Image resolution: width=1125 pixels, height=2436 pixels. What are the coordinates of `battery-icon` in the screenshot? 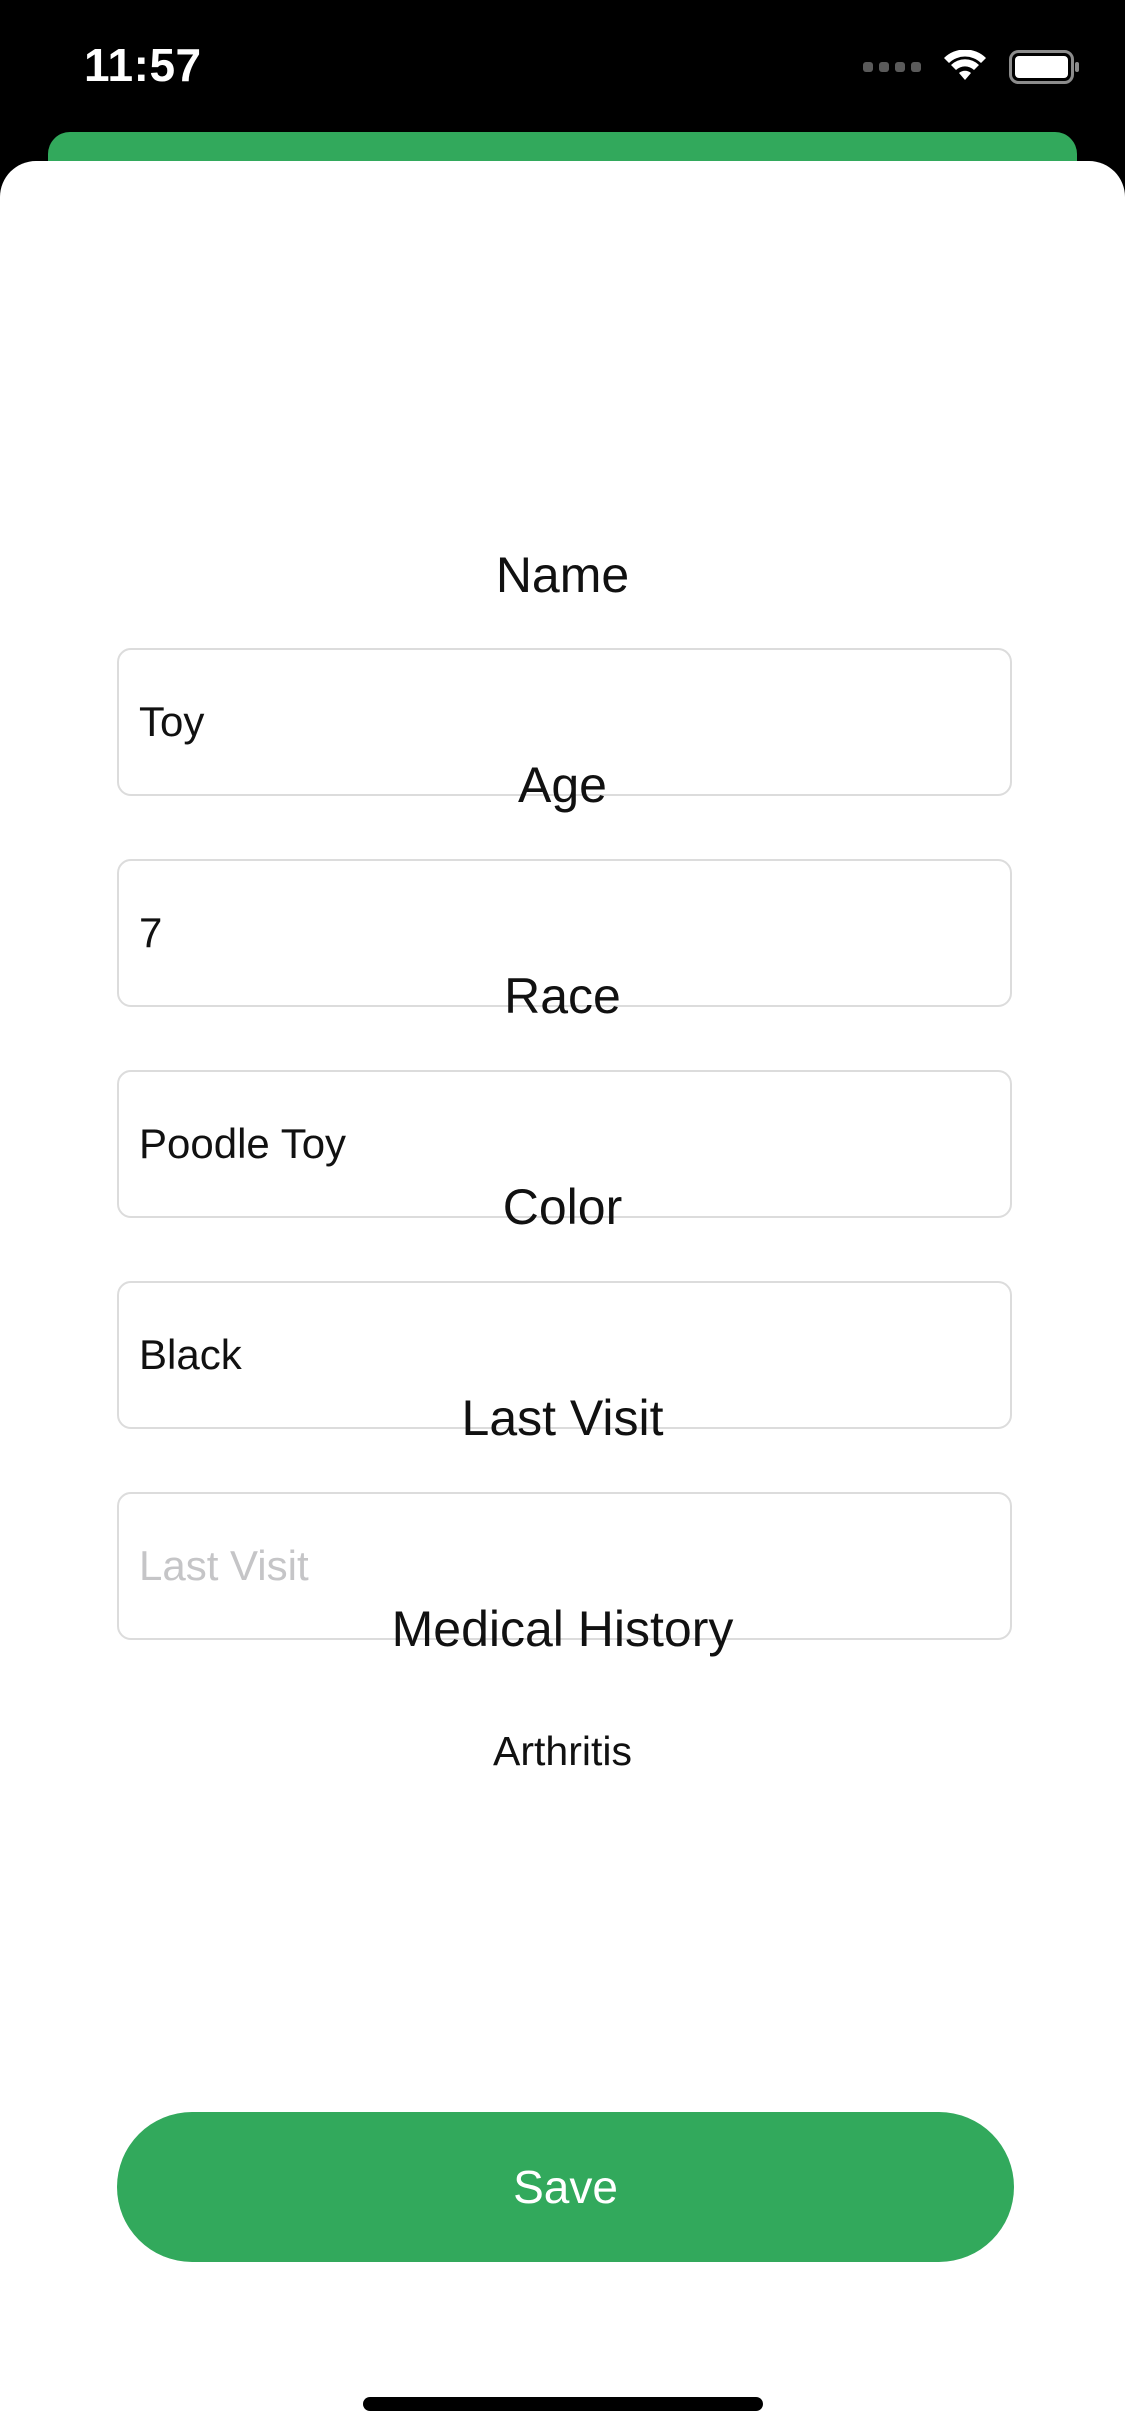 It's located at (1044, 67).